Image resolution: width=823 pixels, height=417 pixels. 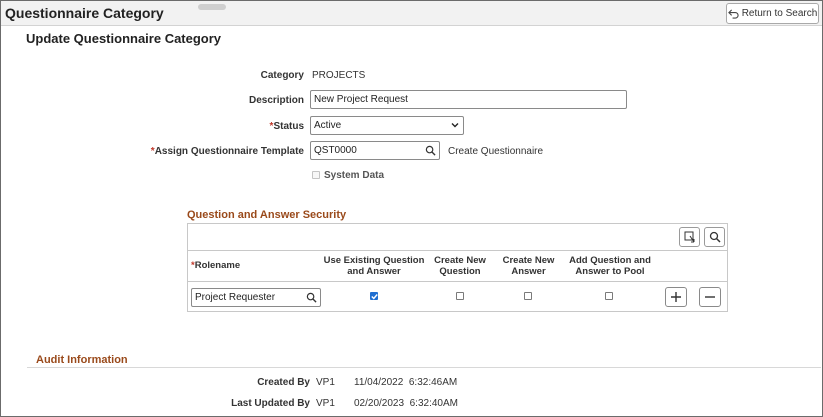 I want to click on created-by-user: VP1, so click(x=325, y=382).